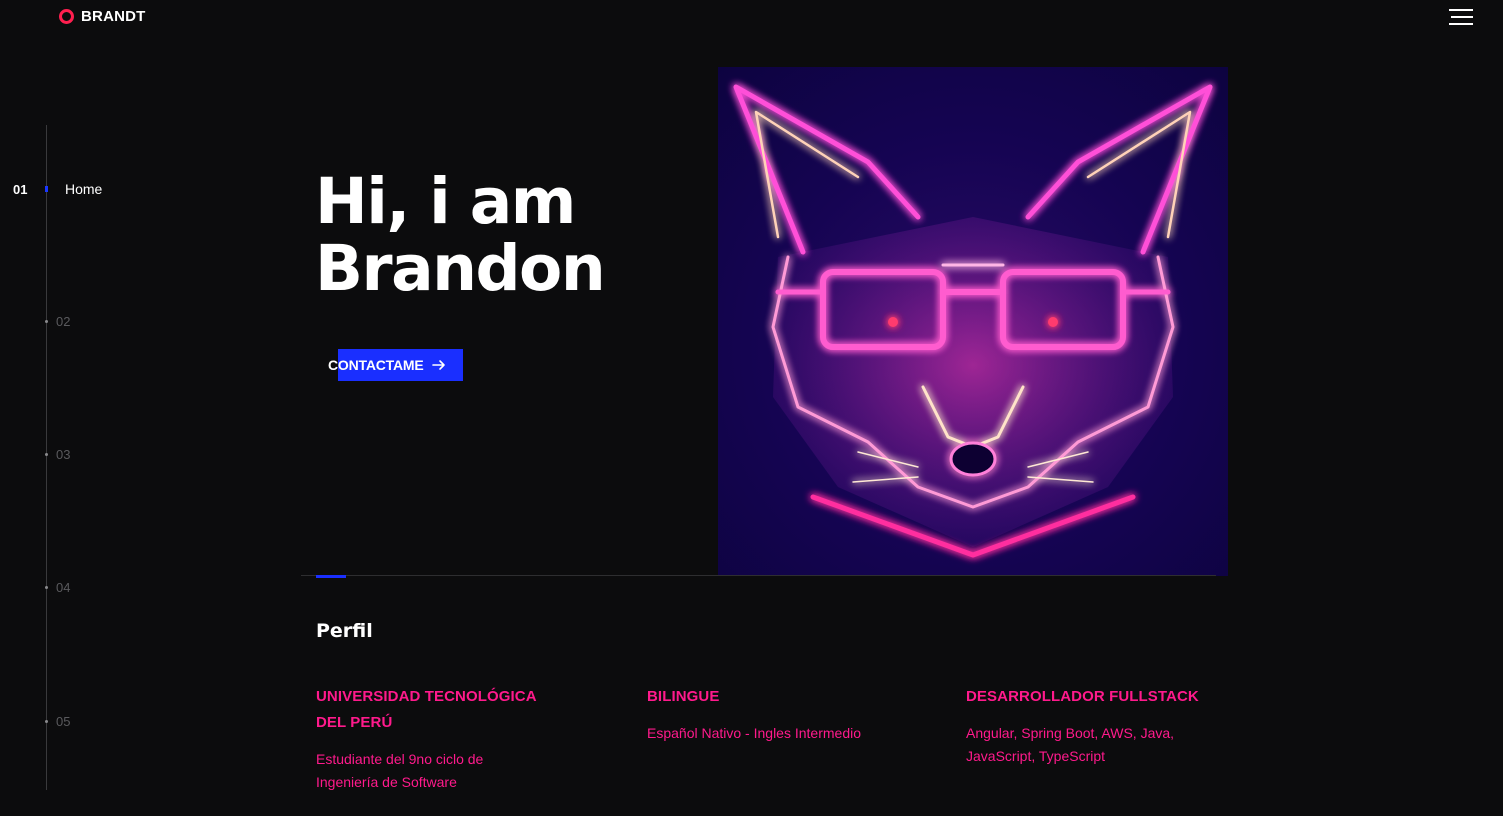 The width and height of the screenshot is (1503, 816). Describe the element at coordinates (400, 759) in the screenshot. I see `body-line: Estudiante del 9no ciclo de` at that location.